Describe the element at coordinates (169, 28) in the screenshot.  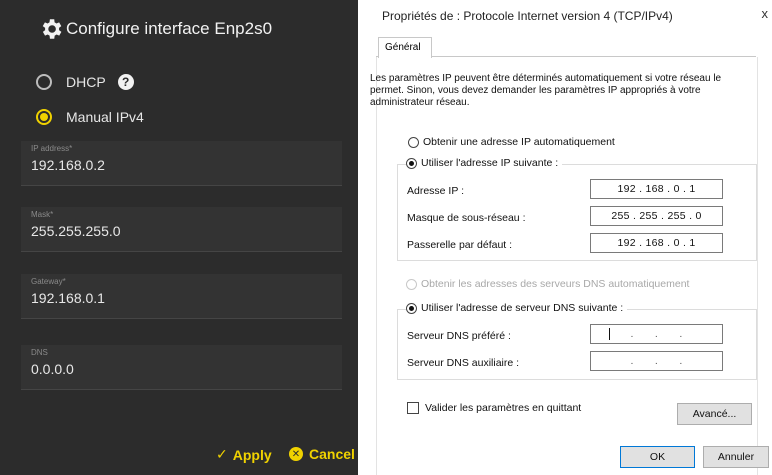
I see `panel-title-text: Configure interface Enp2s0` at that location.